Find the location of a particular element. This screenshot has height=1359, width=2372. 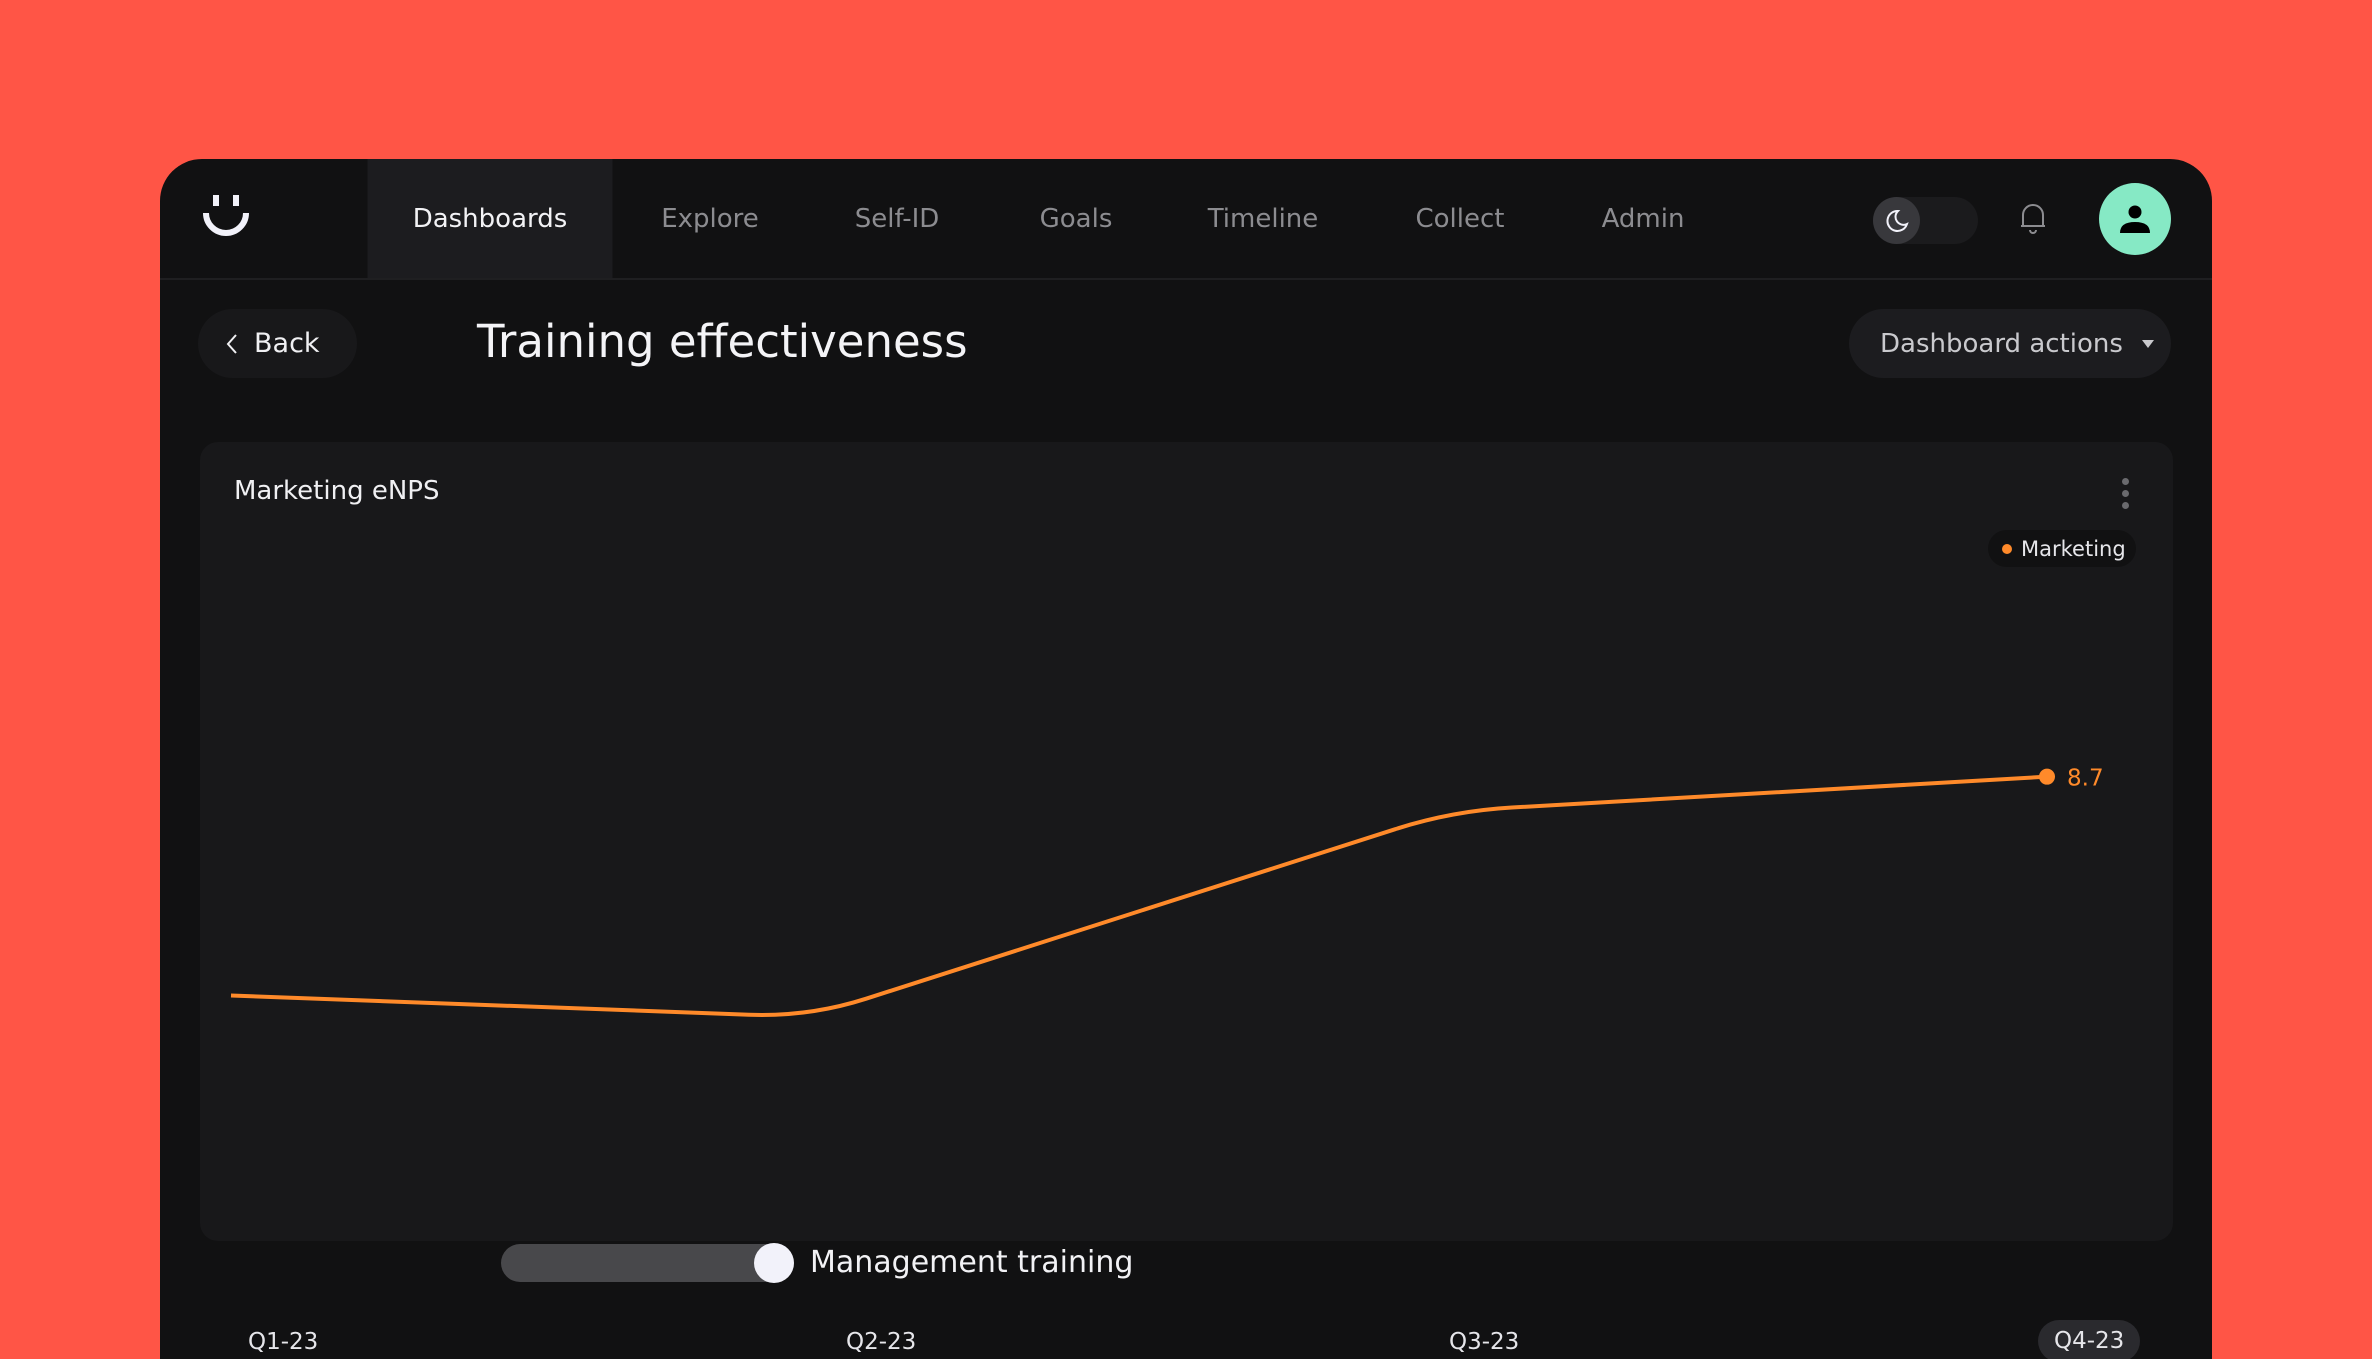

moon-icon is located at coordinates (1896, 220).